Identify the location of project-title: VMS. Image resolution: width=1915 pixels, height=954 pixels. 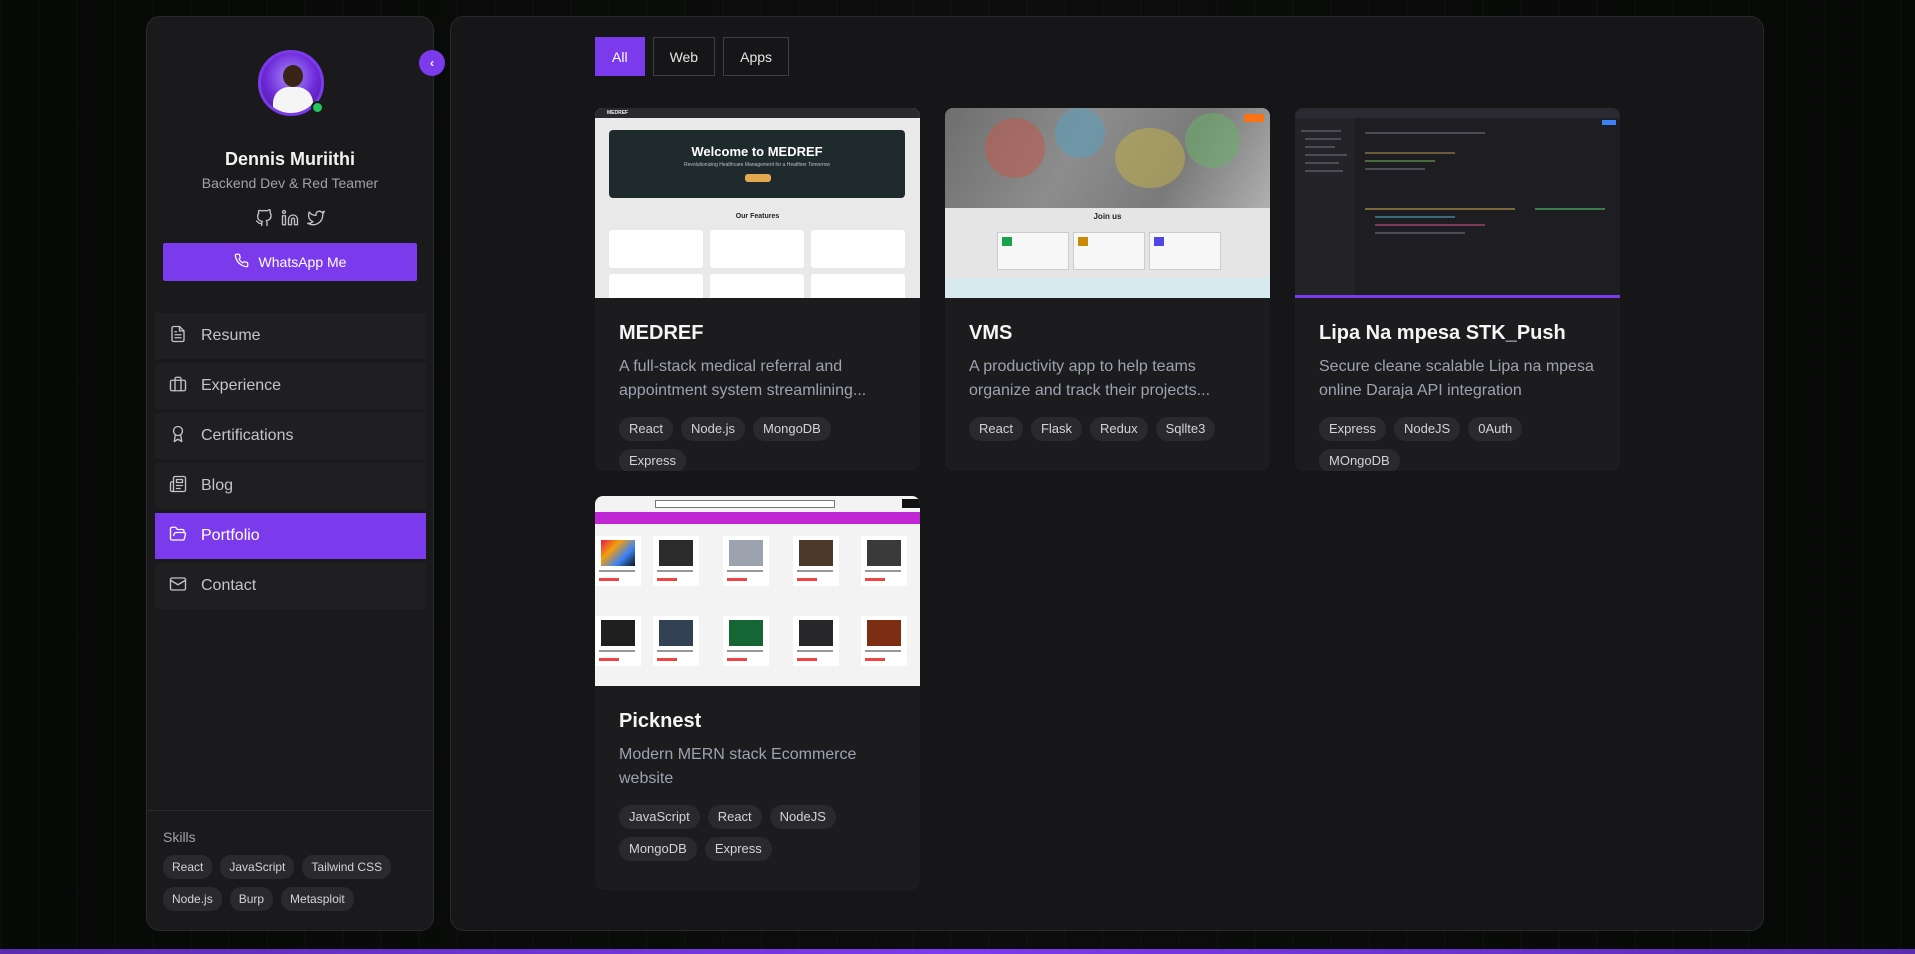
(991, 333).